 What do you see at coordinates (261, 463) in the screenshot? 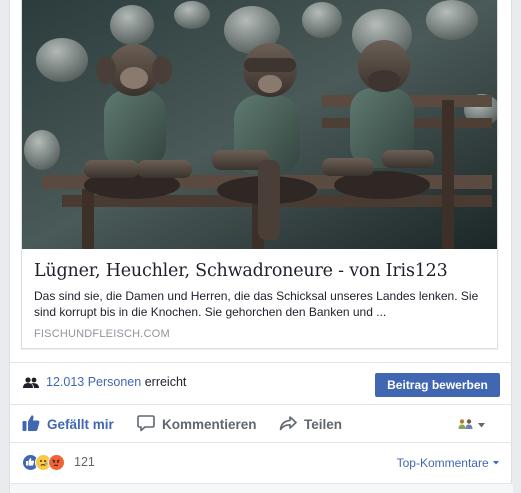
I see `reactions-summary: 121 Top-Kommentare` at bounding box center [261, 463].